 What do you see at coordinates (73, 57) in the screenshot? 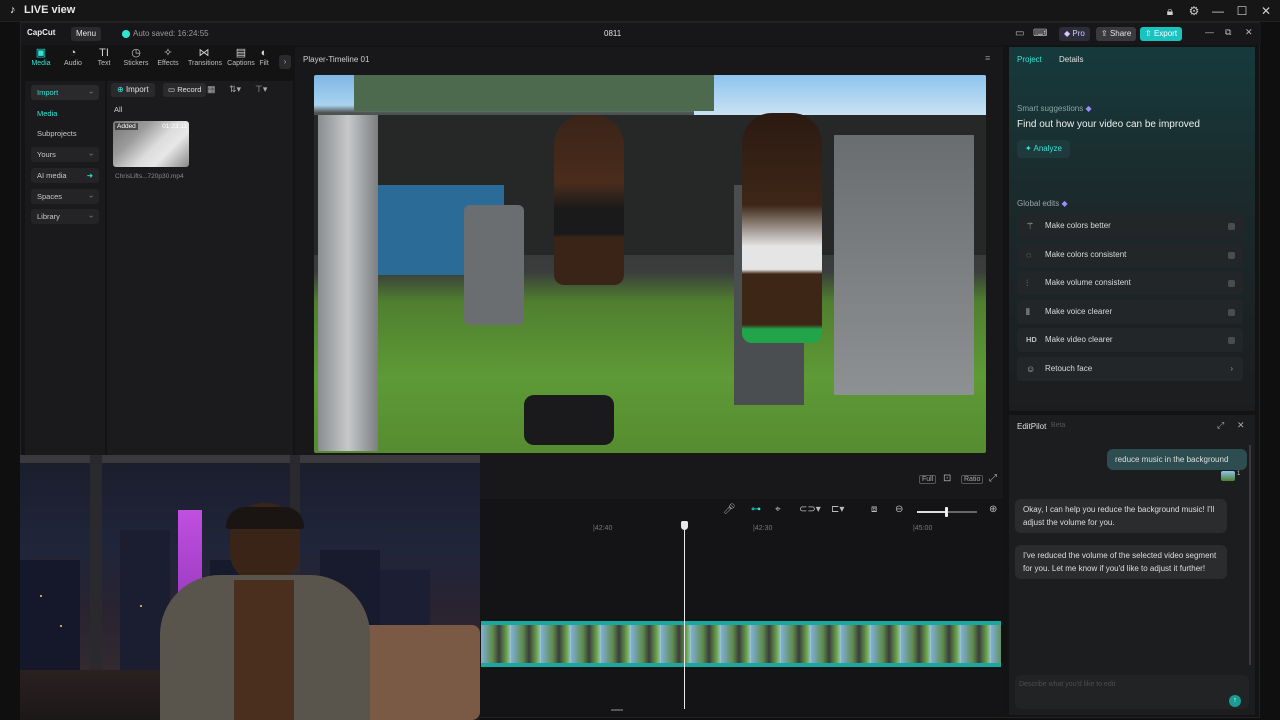
I see `tool-audio: ◔ Audio` at bounding box center [73, 57].